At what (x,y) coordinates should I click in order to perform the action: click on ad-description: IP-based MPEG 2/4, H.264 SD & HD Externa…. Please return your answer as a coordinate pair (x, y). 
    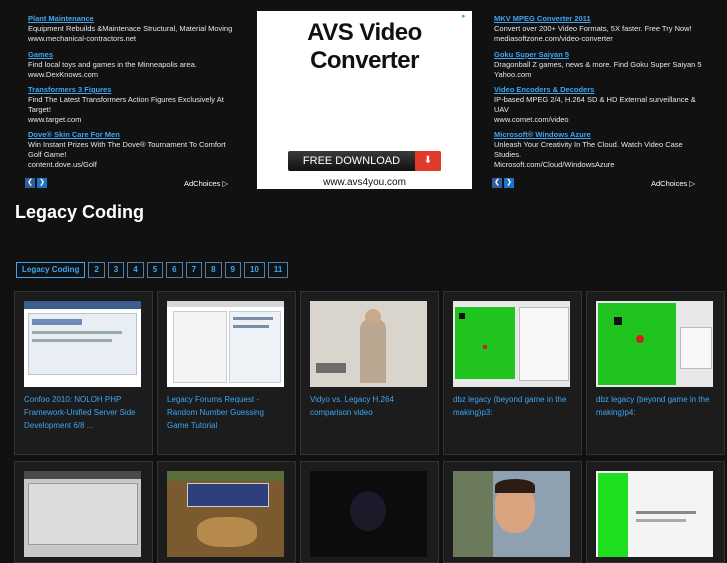
    Looking at the image, I should click on (595, 104).